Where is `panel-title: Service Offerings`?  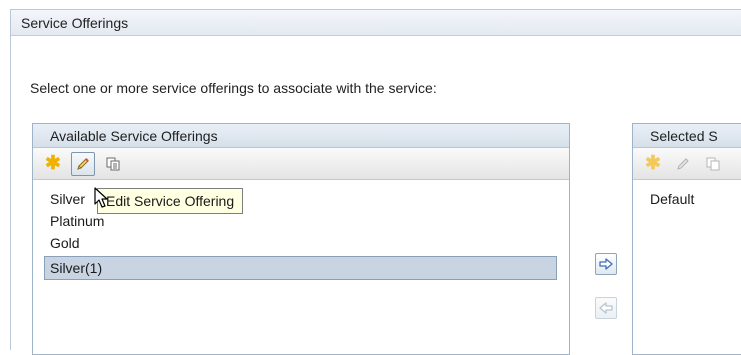
panel-title: Service Offerings is located at coordinates (376, 23).